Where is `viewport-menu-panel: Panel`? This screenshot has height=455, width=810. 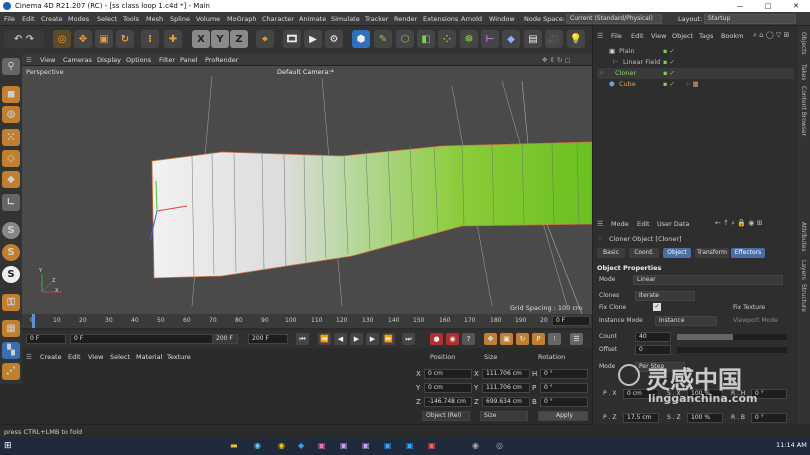
viewport-menu-panel: Panel is located at coordinates (189, 60).